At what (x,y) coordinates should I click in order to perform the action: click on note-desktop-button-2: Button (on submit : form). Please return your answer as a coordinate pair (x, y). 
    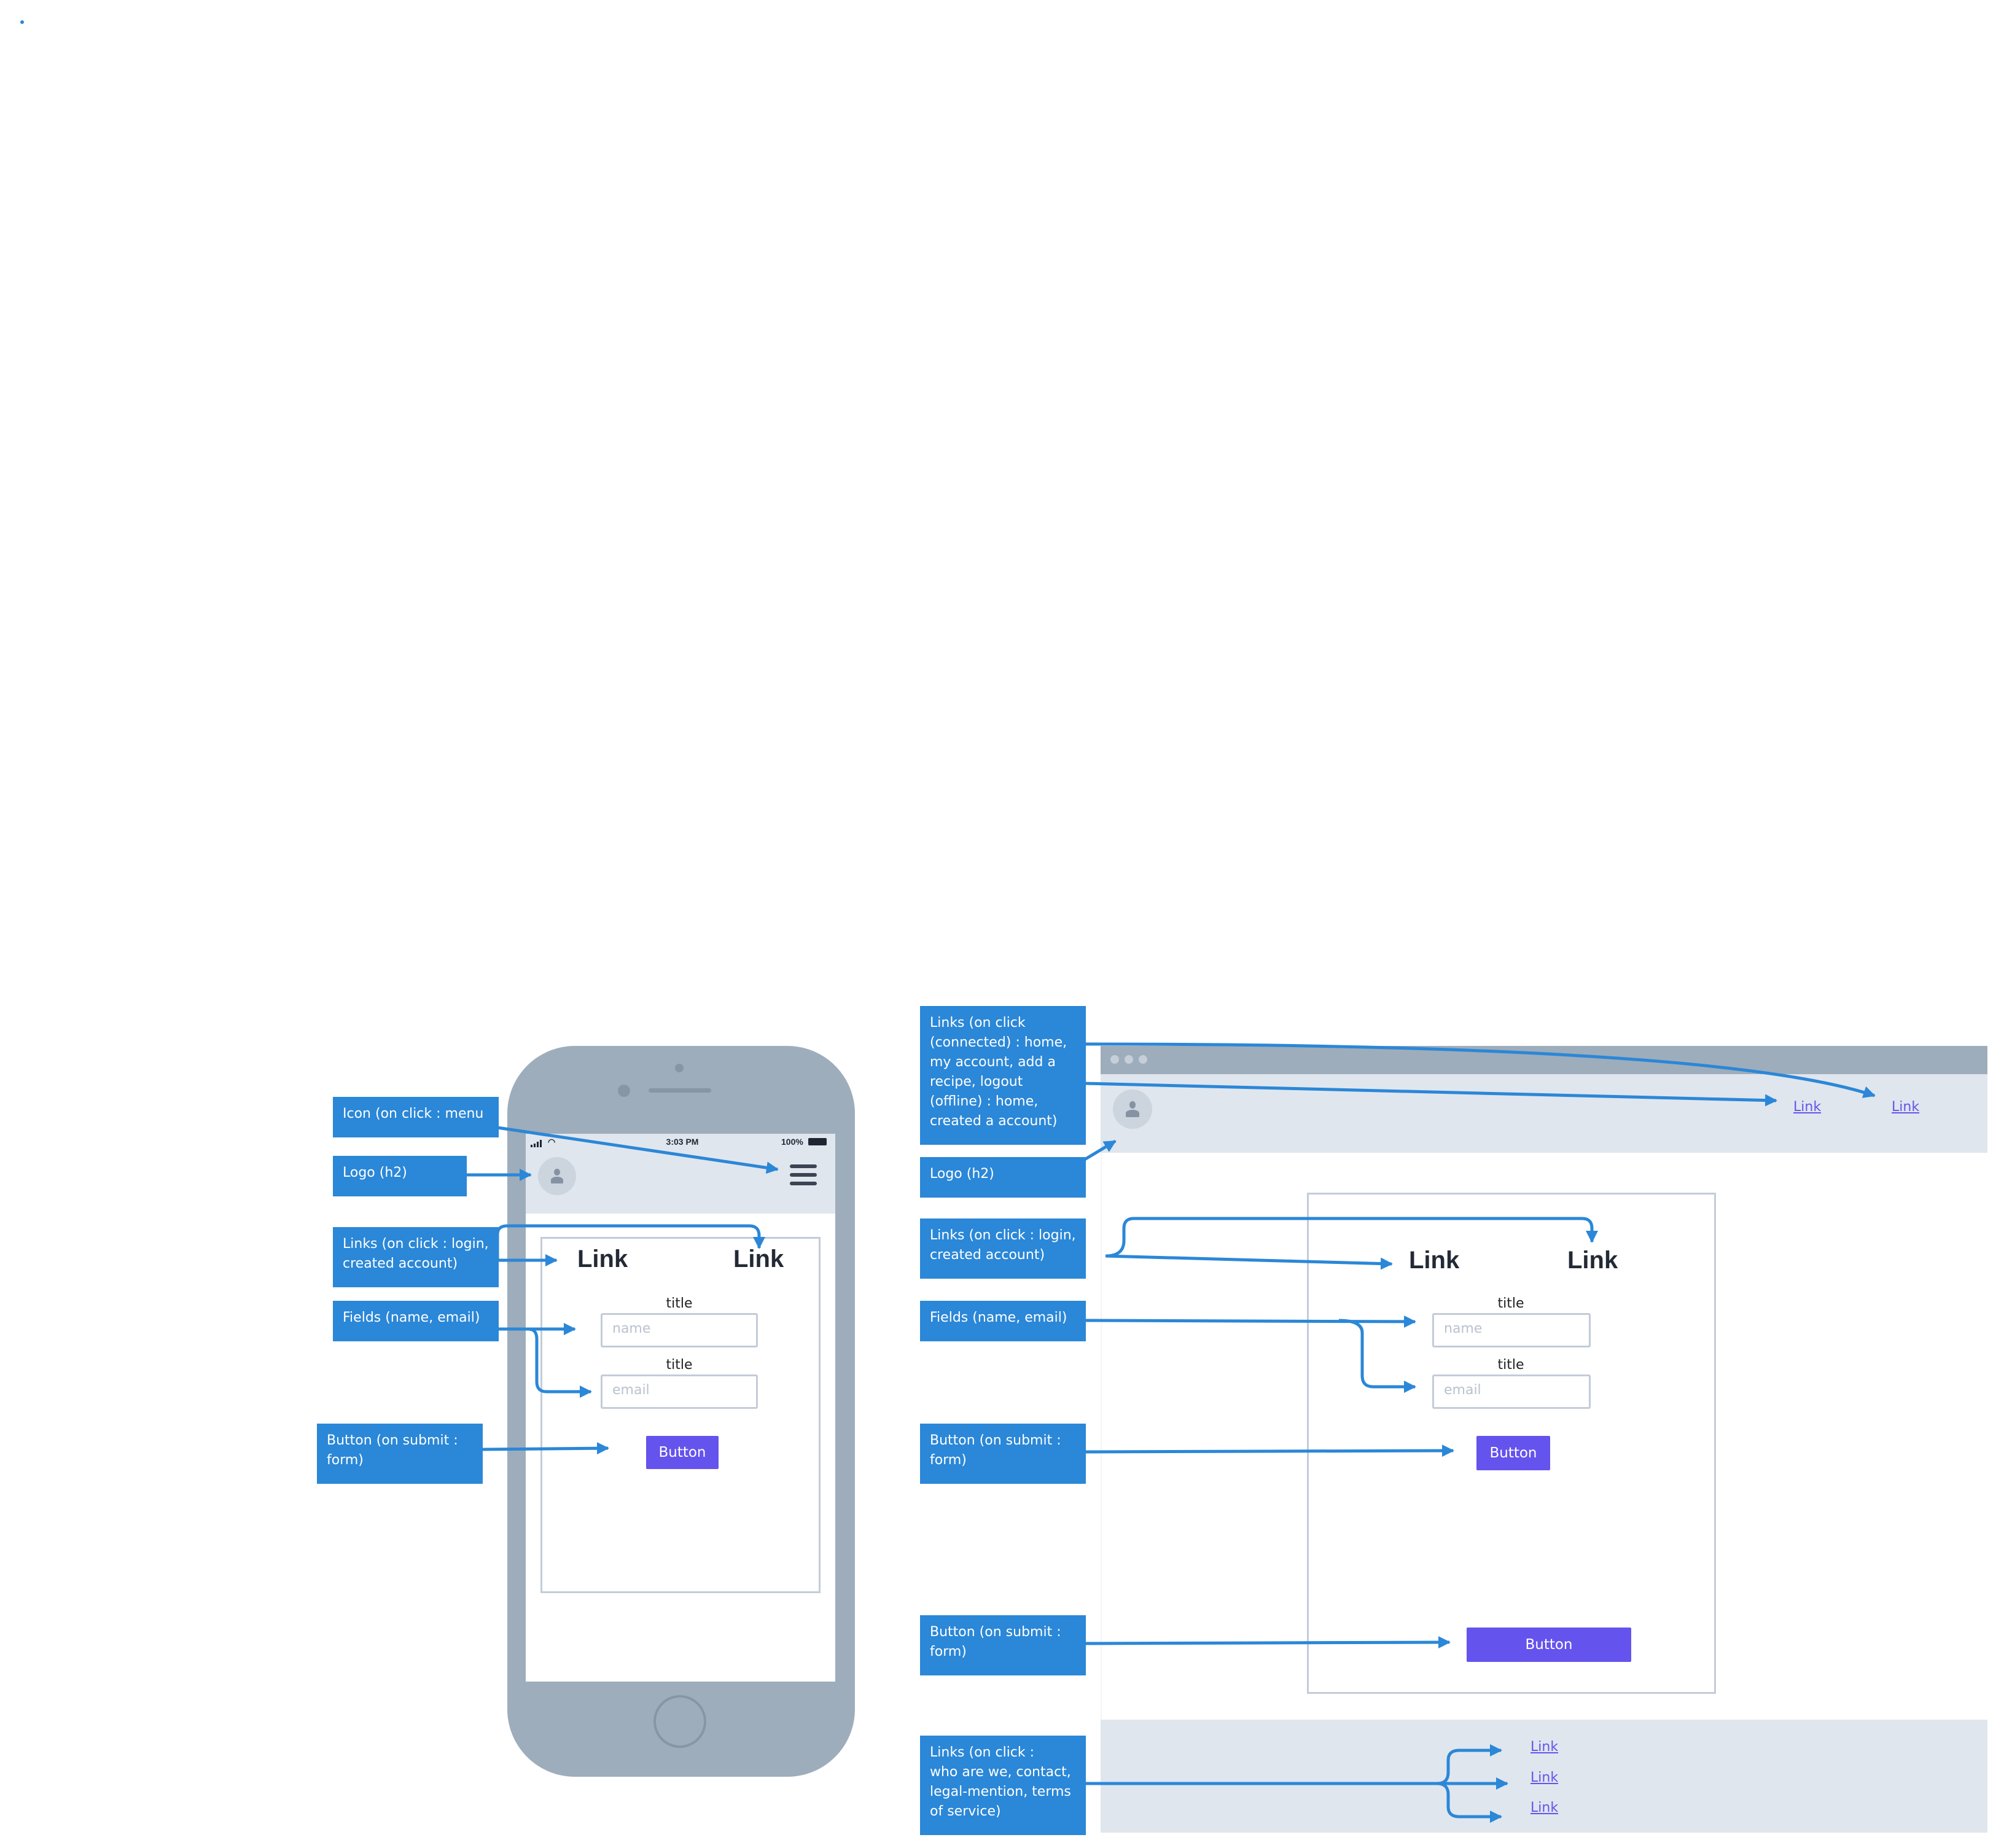
    Looking at the image, I should click on (1003, 1645).